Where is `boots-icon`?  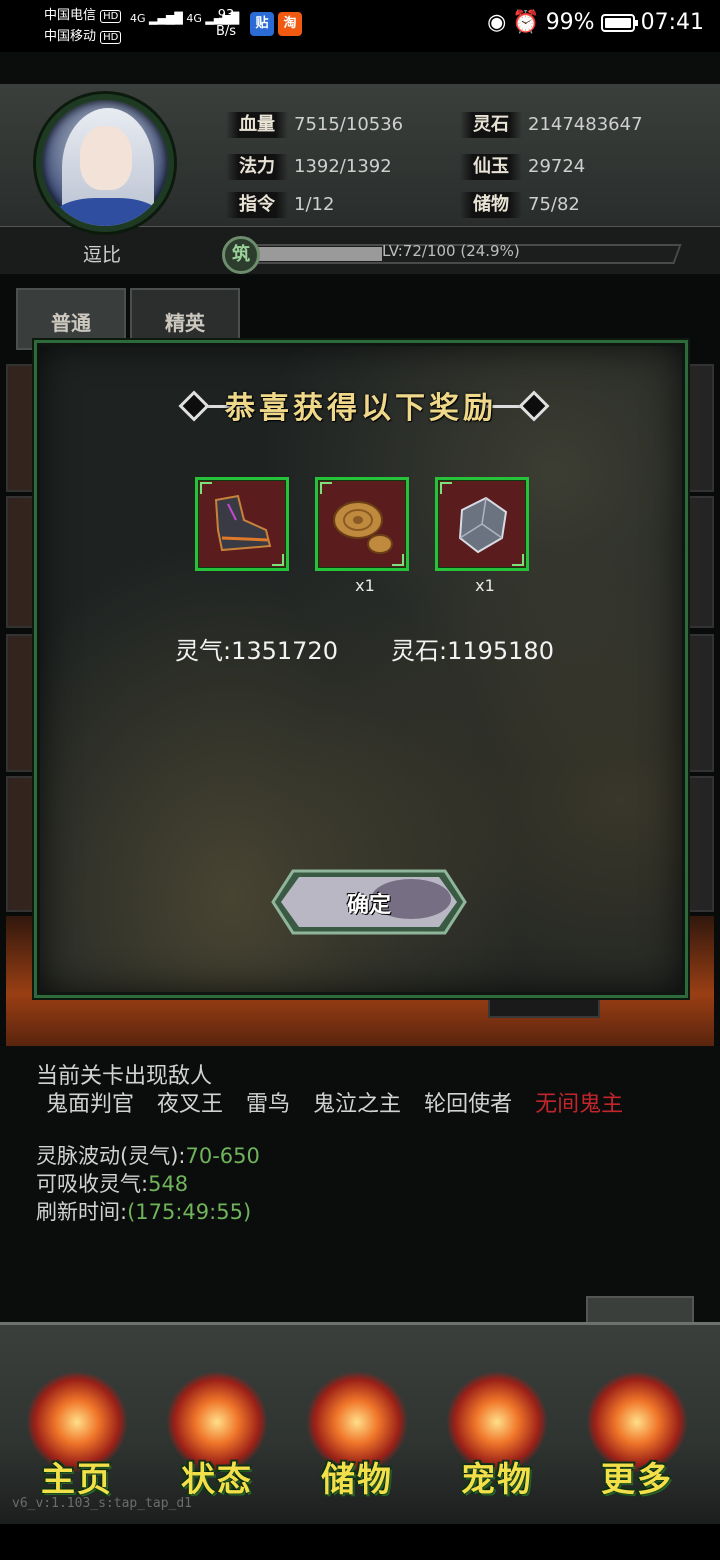 boots-icon is located at coordinates (243, 523).